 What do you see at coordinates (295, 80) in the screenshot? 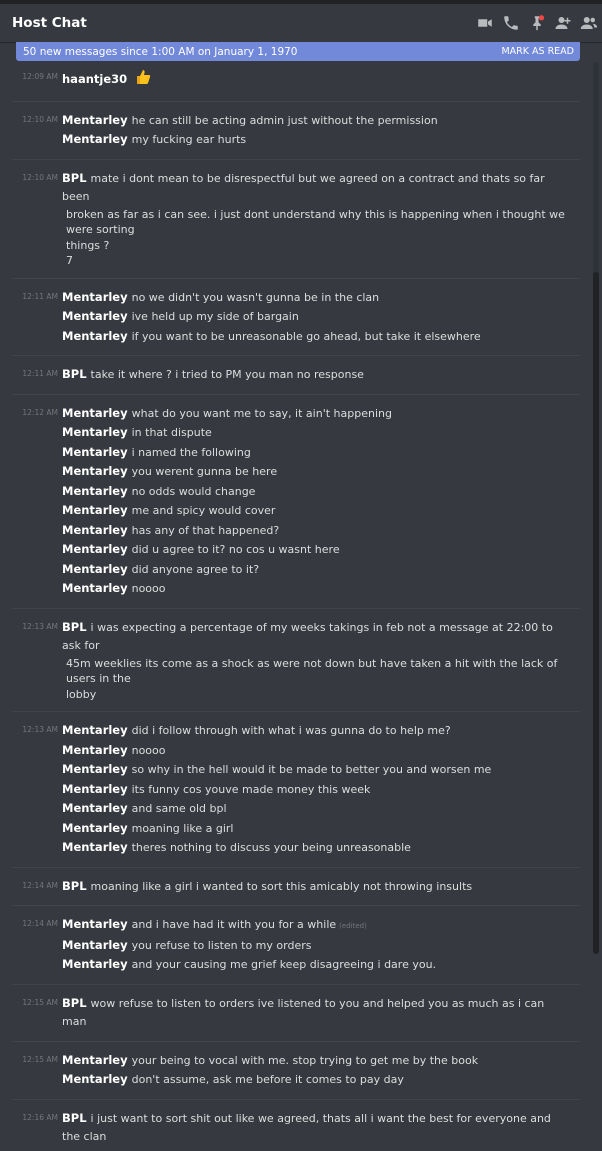
I see `message-group: 12:09 AM haantje30` at bounding box center [295, 80].